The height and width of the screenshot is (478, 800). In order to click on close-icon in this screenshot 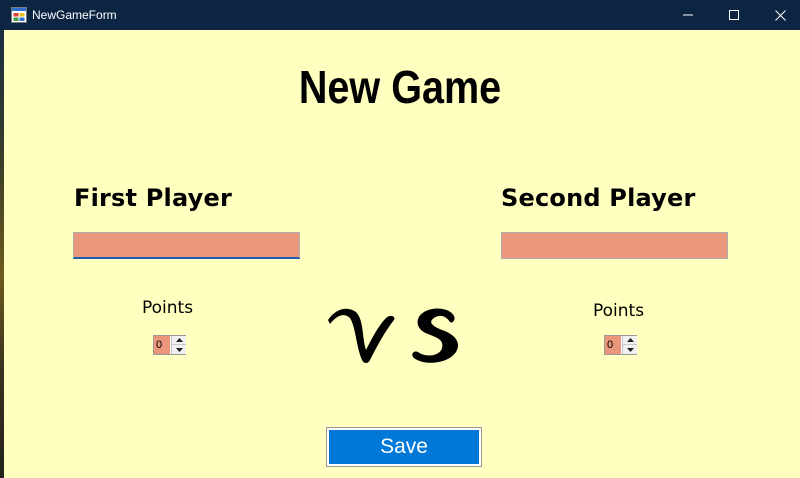, I will do `click(780, 15)`.